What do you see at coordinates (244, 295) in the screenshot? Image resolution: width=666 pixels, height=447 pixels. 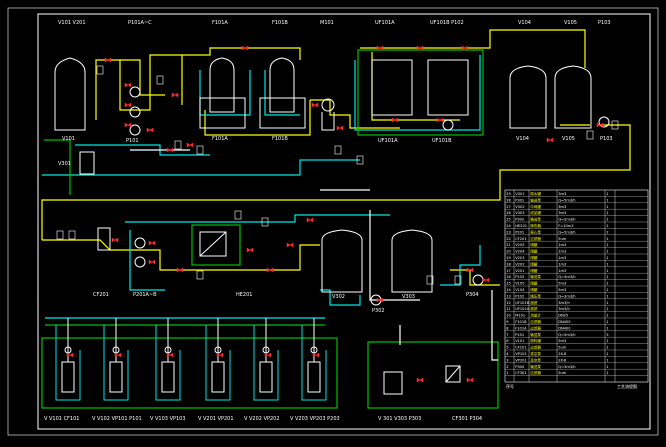 I see `label-he201: HE201` at bounding box center [244, 295].